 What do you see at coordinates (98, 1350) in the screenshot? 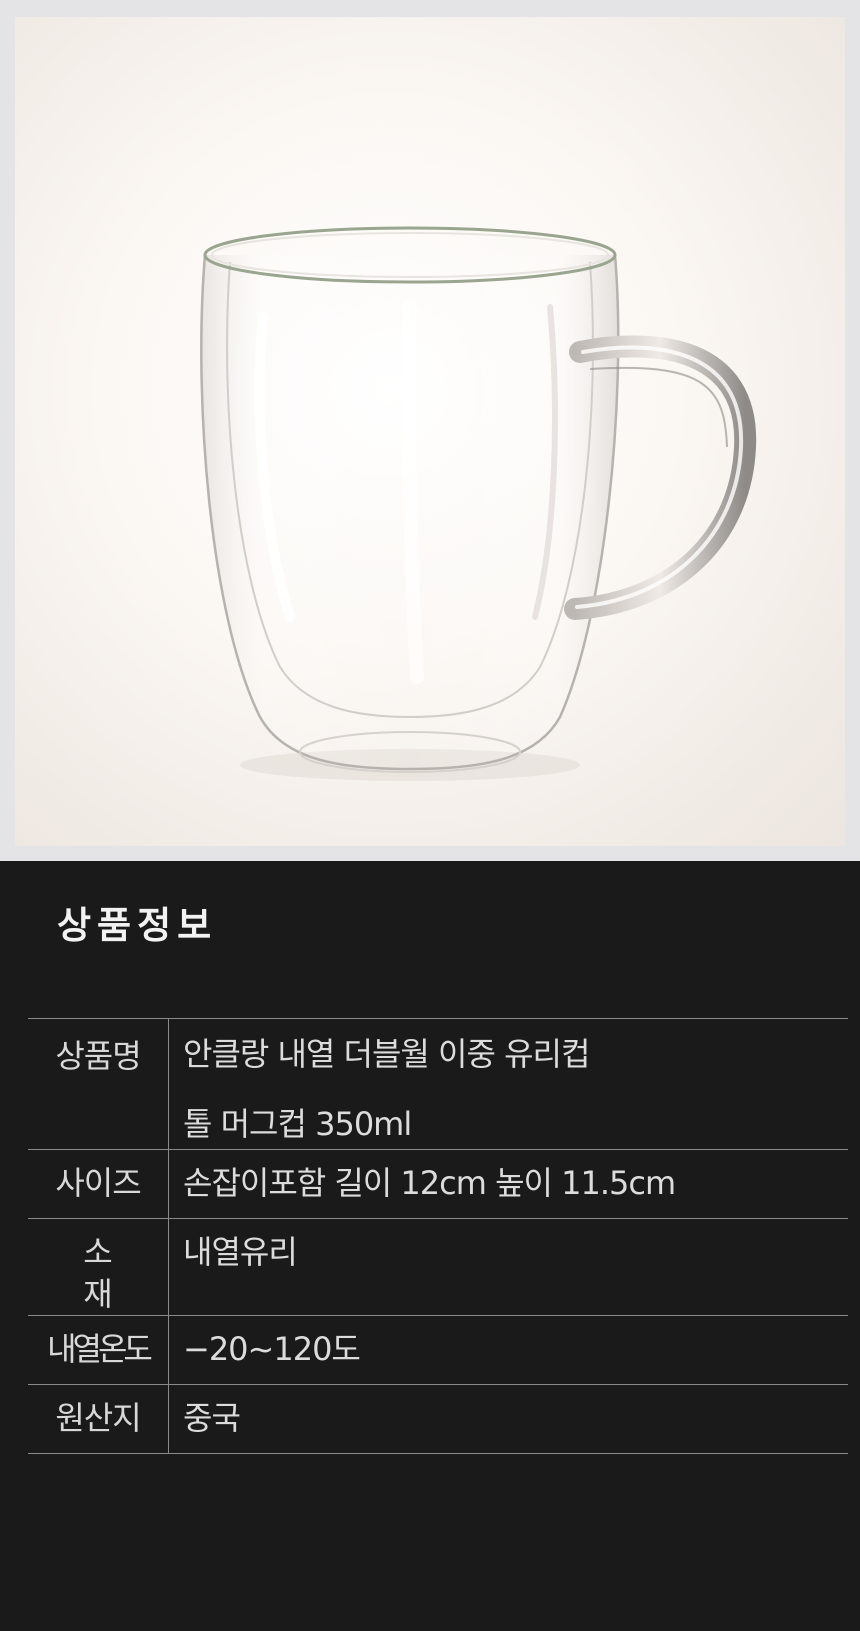
I see `spec-label-heat-resistance: 내열온도` at bounding box center [98, 1350].